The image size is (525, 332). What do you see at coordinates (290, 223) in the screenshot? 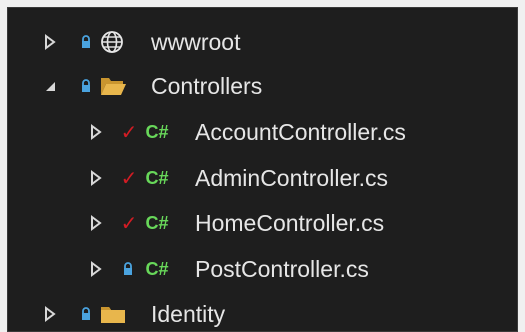
I see `tree-item-label: HomeController.cs` at bounding box center [290, 223].